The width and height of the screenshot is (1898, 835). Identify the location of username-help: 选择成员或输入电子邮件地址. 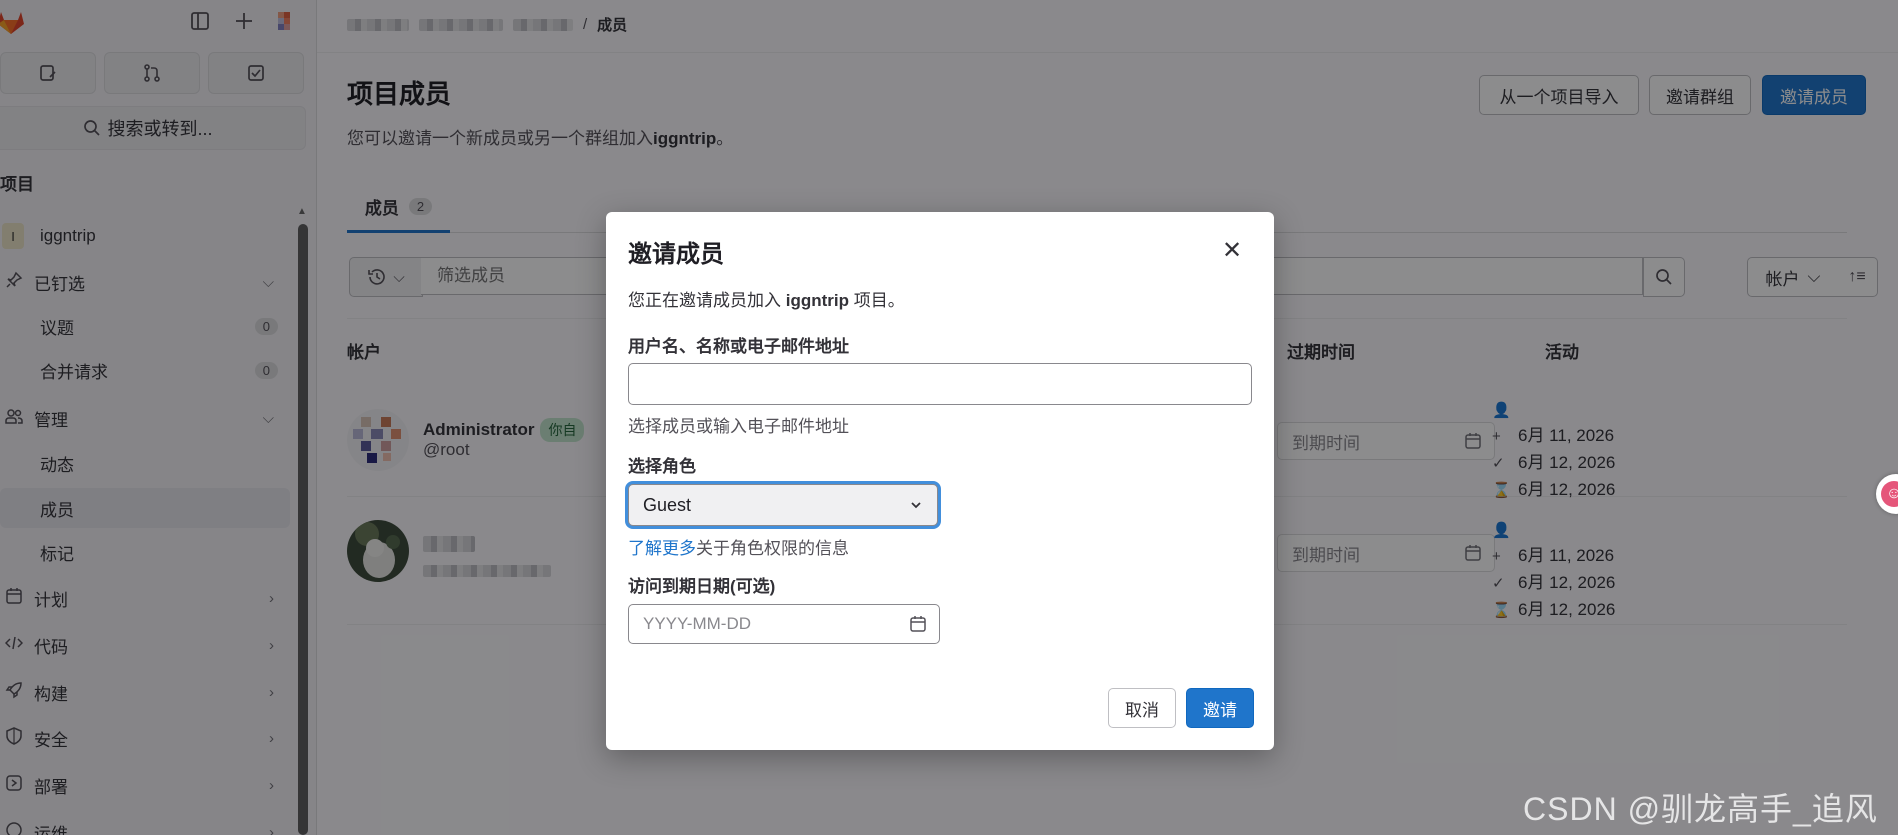
(738, 426).